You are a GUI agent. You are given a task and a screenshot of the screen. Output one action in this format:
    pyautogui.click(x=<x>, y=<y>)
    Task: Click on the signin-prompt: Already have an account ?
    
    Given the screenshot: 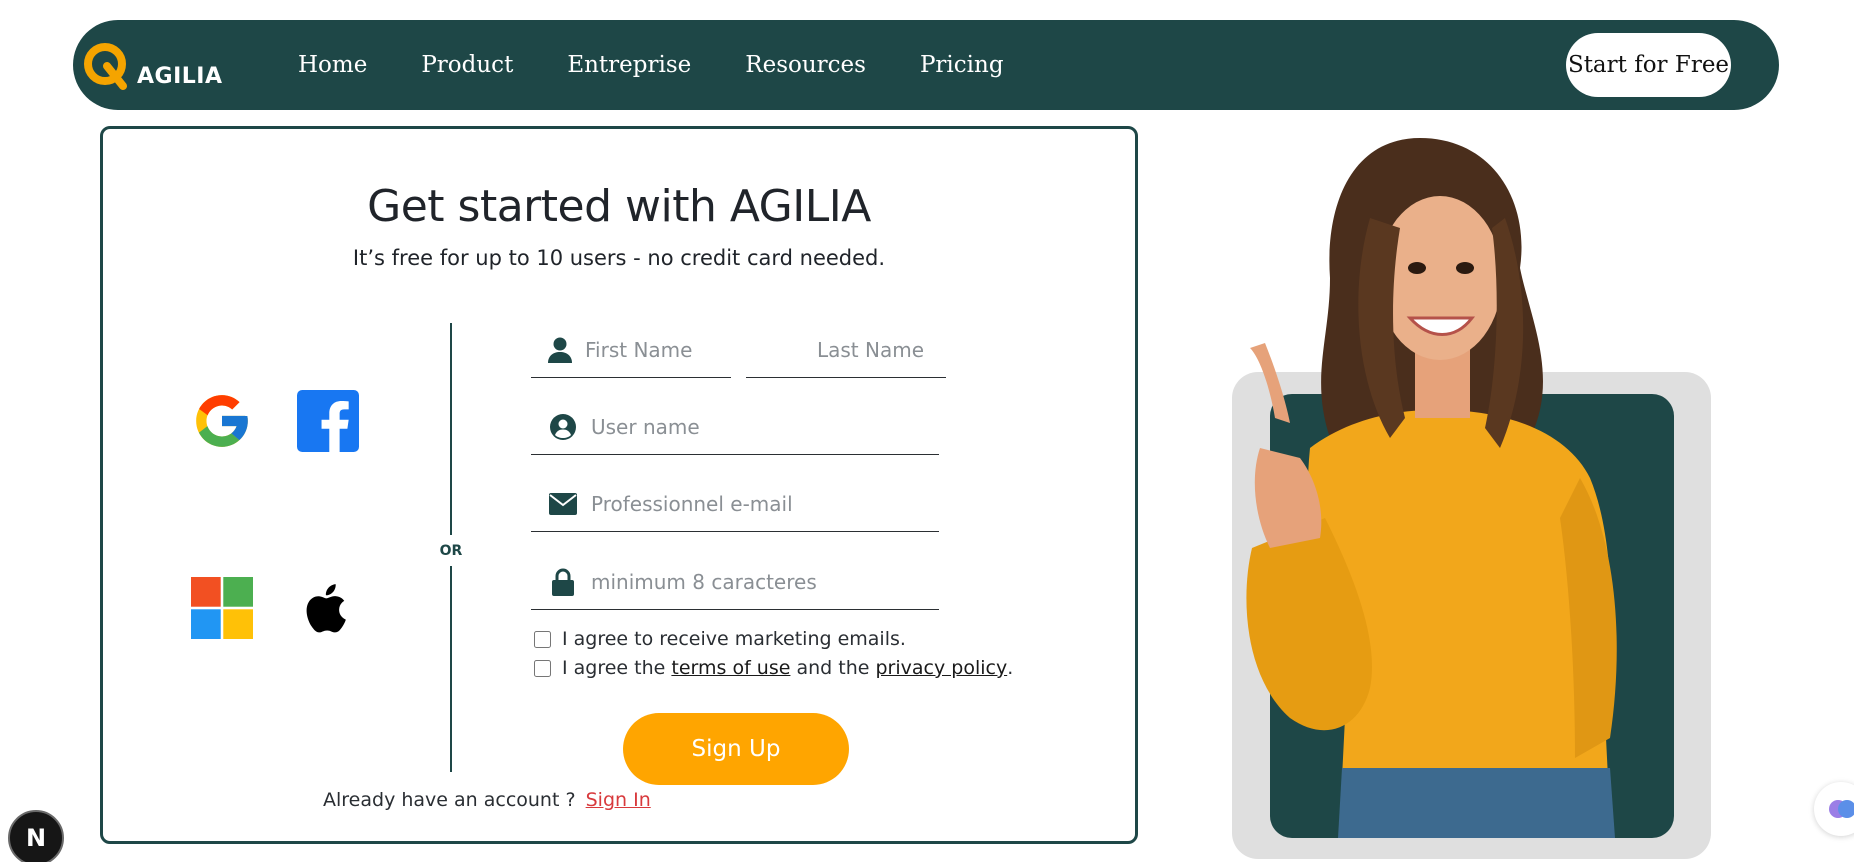 What is the action you would take?
    pyautogui.click(x=449, y=800)
    